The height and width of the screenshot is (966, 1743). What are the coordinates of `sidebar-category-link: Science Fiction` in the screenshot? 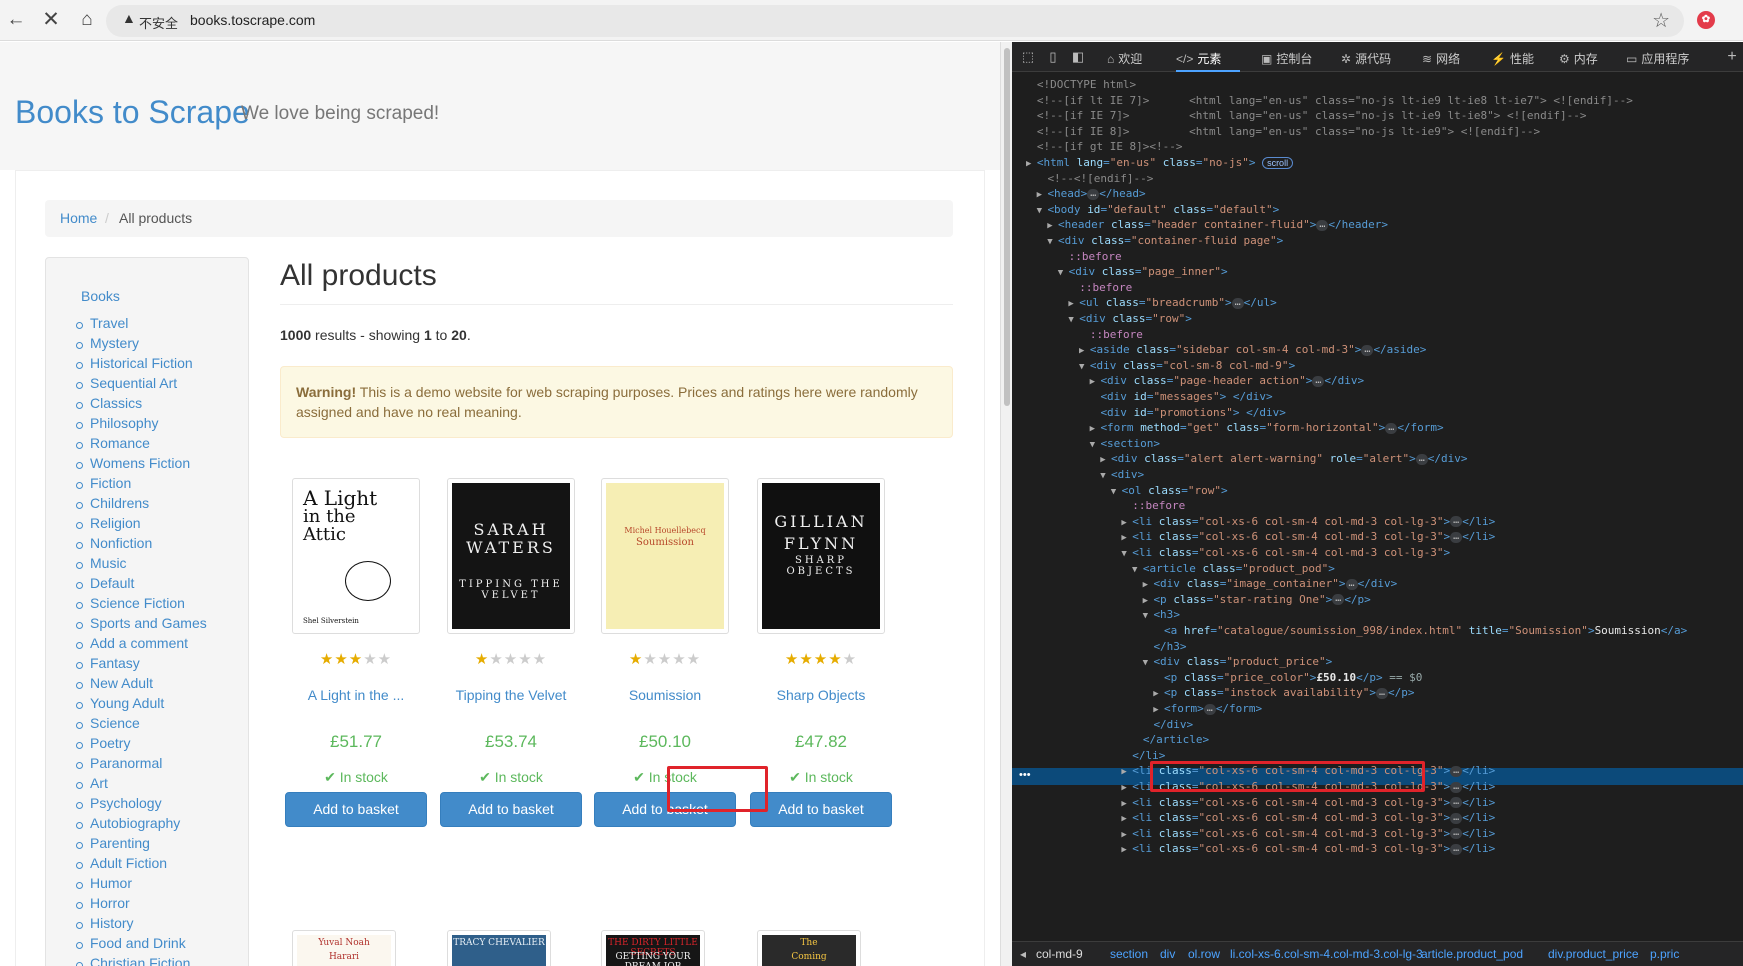 It's located at (141, 605).